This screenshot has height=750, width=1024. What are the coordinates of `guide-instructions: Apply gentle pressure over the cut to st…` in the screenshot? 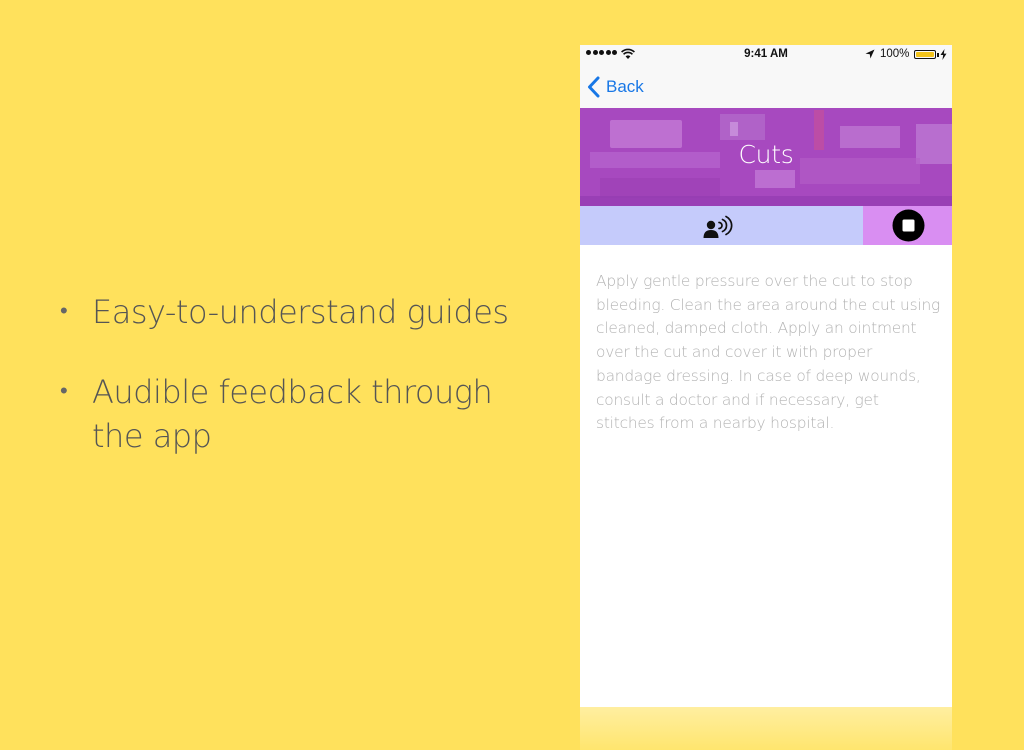 It's located at (768, 352).